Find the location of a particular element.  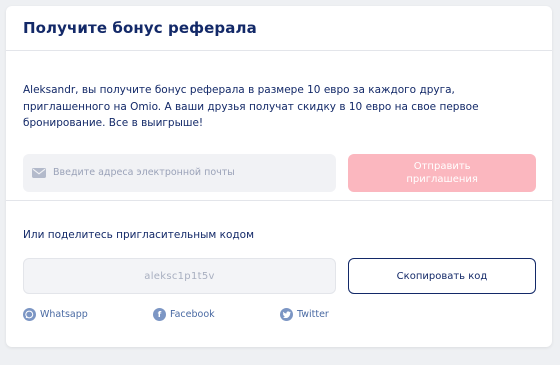

card-header: Получите бонус реферала is located at coordinates (279, 28).